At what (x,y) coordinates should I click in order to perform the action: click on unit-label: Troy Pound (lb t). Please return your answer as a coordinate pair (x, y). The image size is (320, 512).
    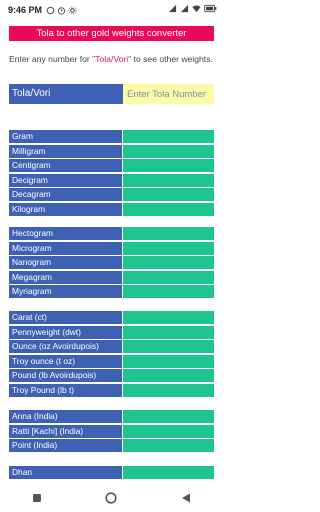
    Looking at the image, I should click on (66, 390).